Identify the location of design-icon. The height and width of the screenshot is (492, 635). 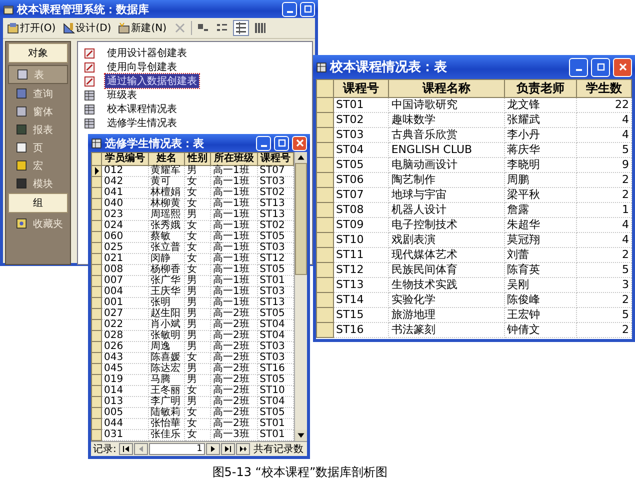
(68, 28).